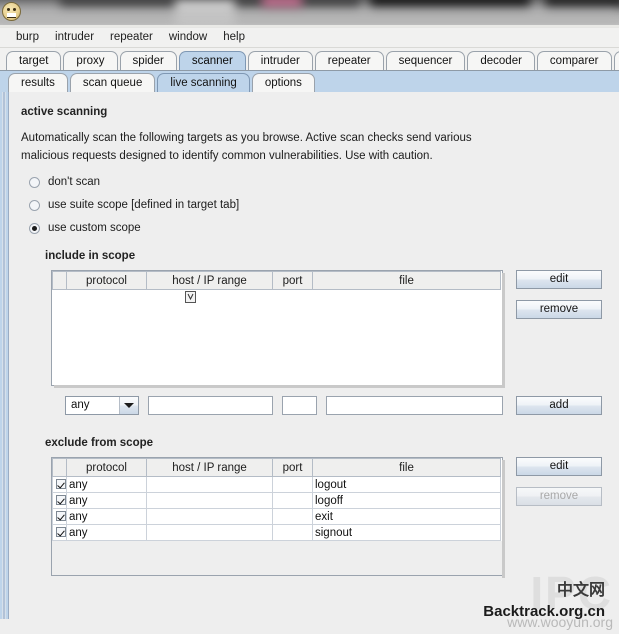 The image size is (619, 634). Describe the element at coordinates (38, 82) in the screenshot. I see `subtab-results: results` at that location.